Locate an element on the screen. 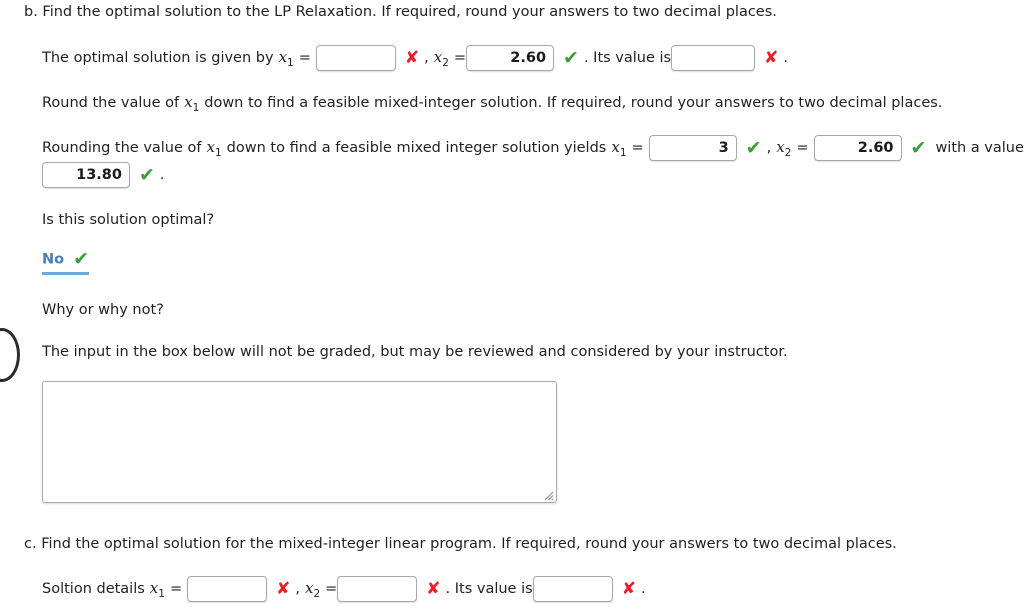 The width and height of the screenshot is (1024, 612). part-c-value-input is located at coordinates (572, 589).